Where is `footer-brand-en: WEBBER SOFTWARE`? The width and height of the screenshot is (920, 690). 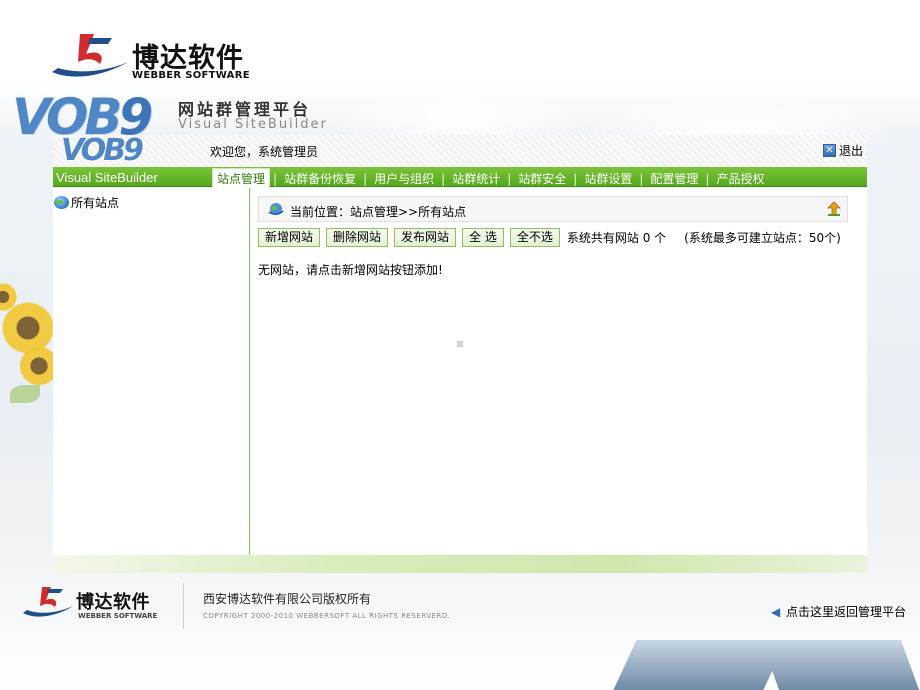
footer-brand-en: WEBBER SOFTWARE is located at coordinates (118, 616).